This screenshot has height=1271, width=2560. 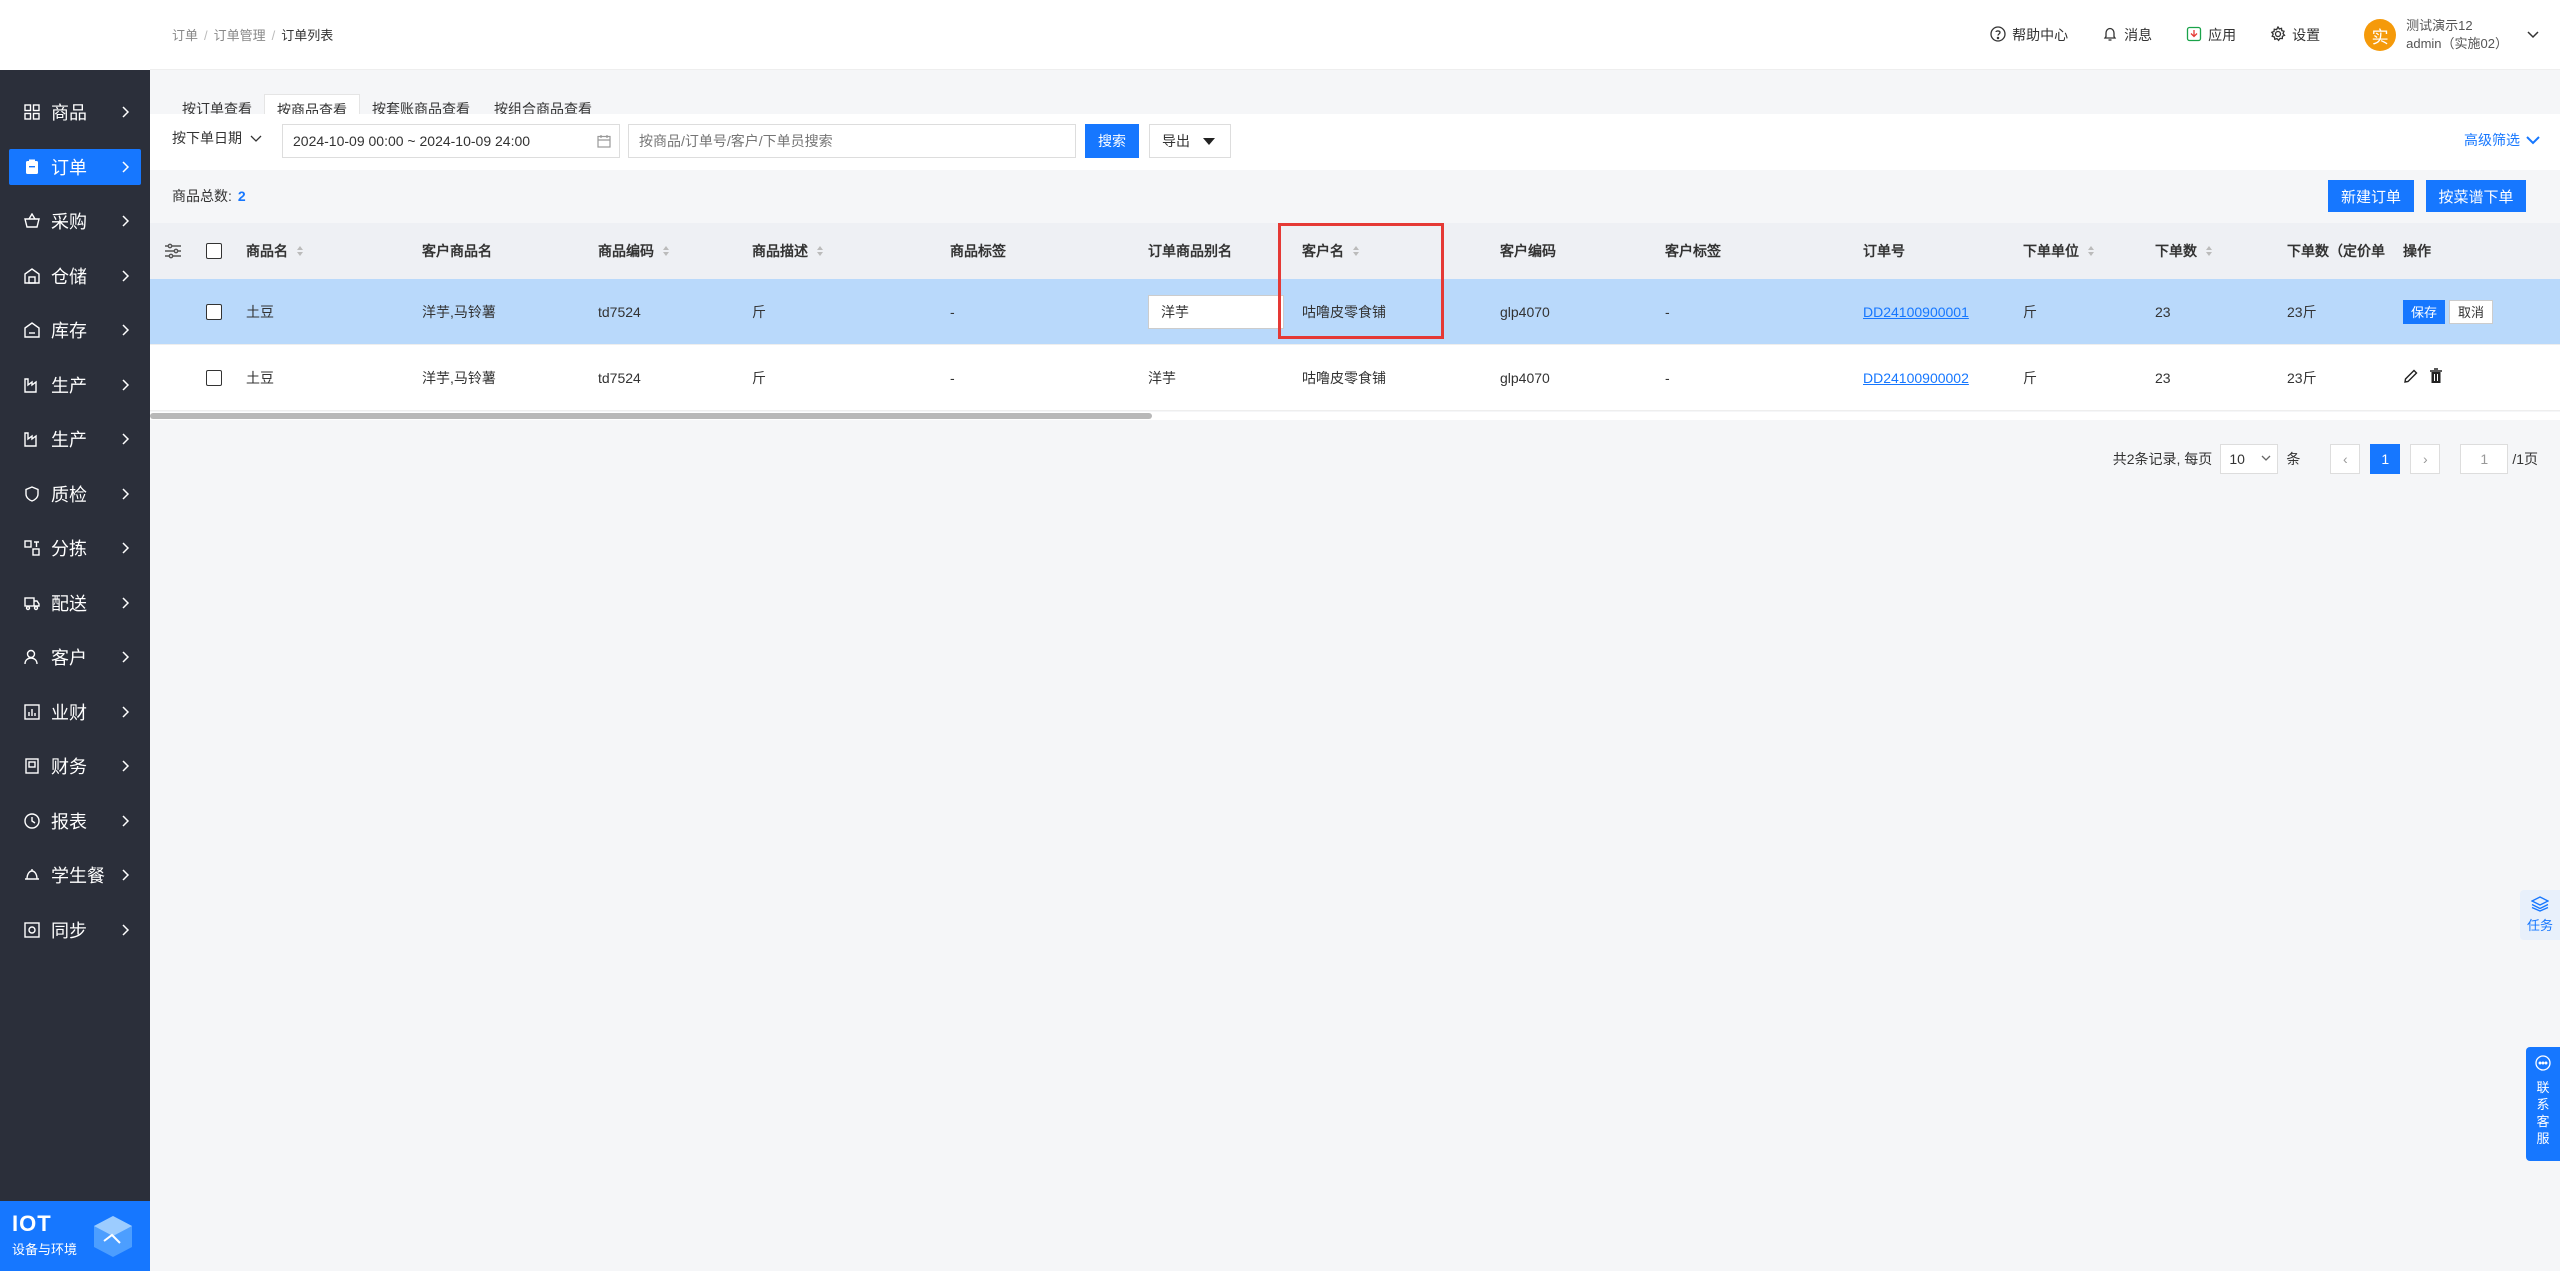 I want to click on horizontal-scrollbar, so click(x=1355, y=416).